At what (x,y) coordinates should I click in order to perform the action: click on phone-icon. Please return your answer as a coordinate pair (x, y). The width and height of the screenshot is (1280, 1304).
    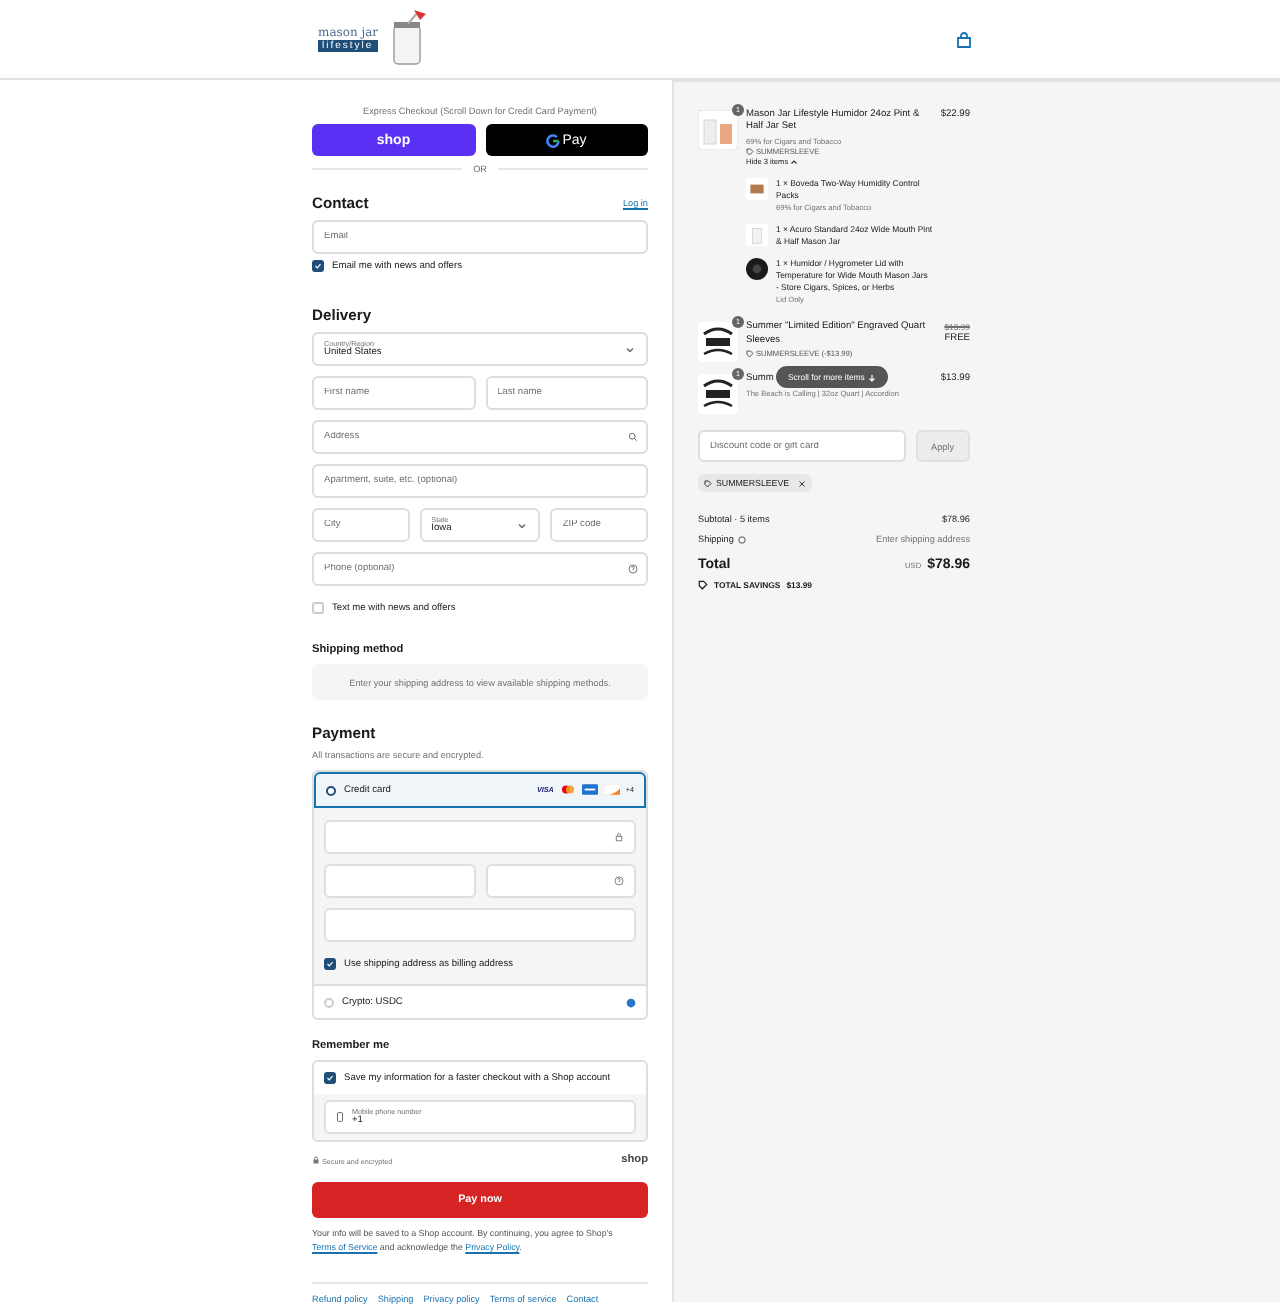
    Looking at the image, I should click on (340, 1117).